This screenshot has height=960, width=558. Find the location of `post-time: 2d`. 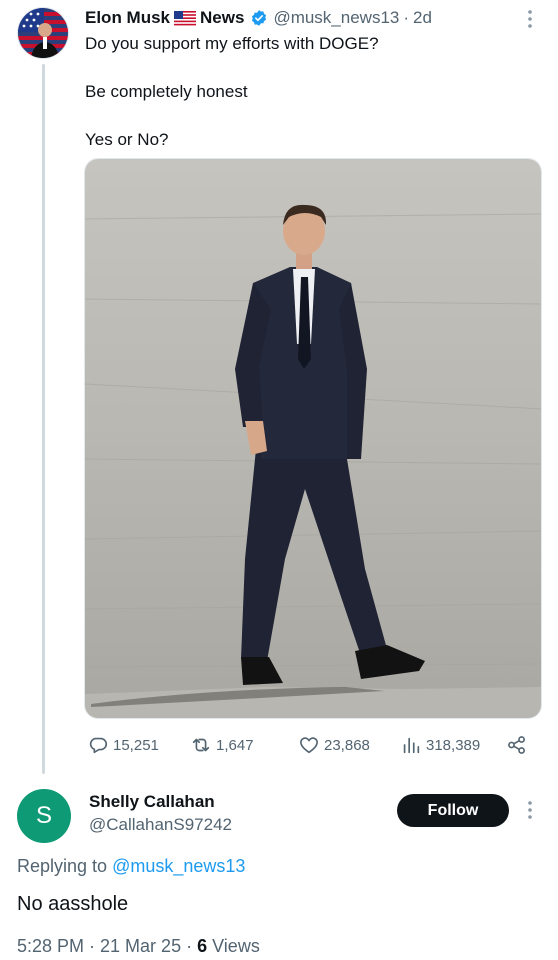

post-time: 2d is located at coordinates (422, 18).